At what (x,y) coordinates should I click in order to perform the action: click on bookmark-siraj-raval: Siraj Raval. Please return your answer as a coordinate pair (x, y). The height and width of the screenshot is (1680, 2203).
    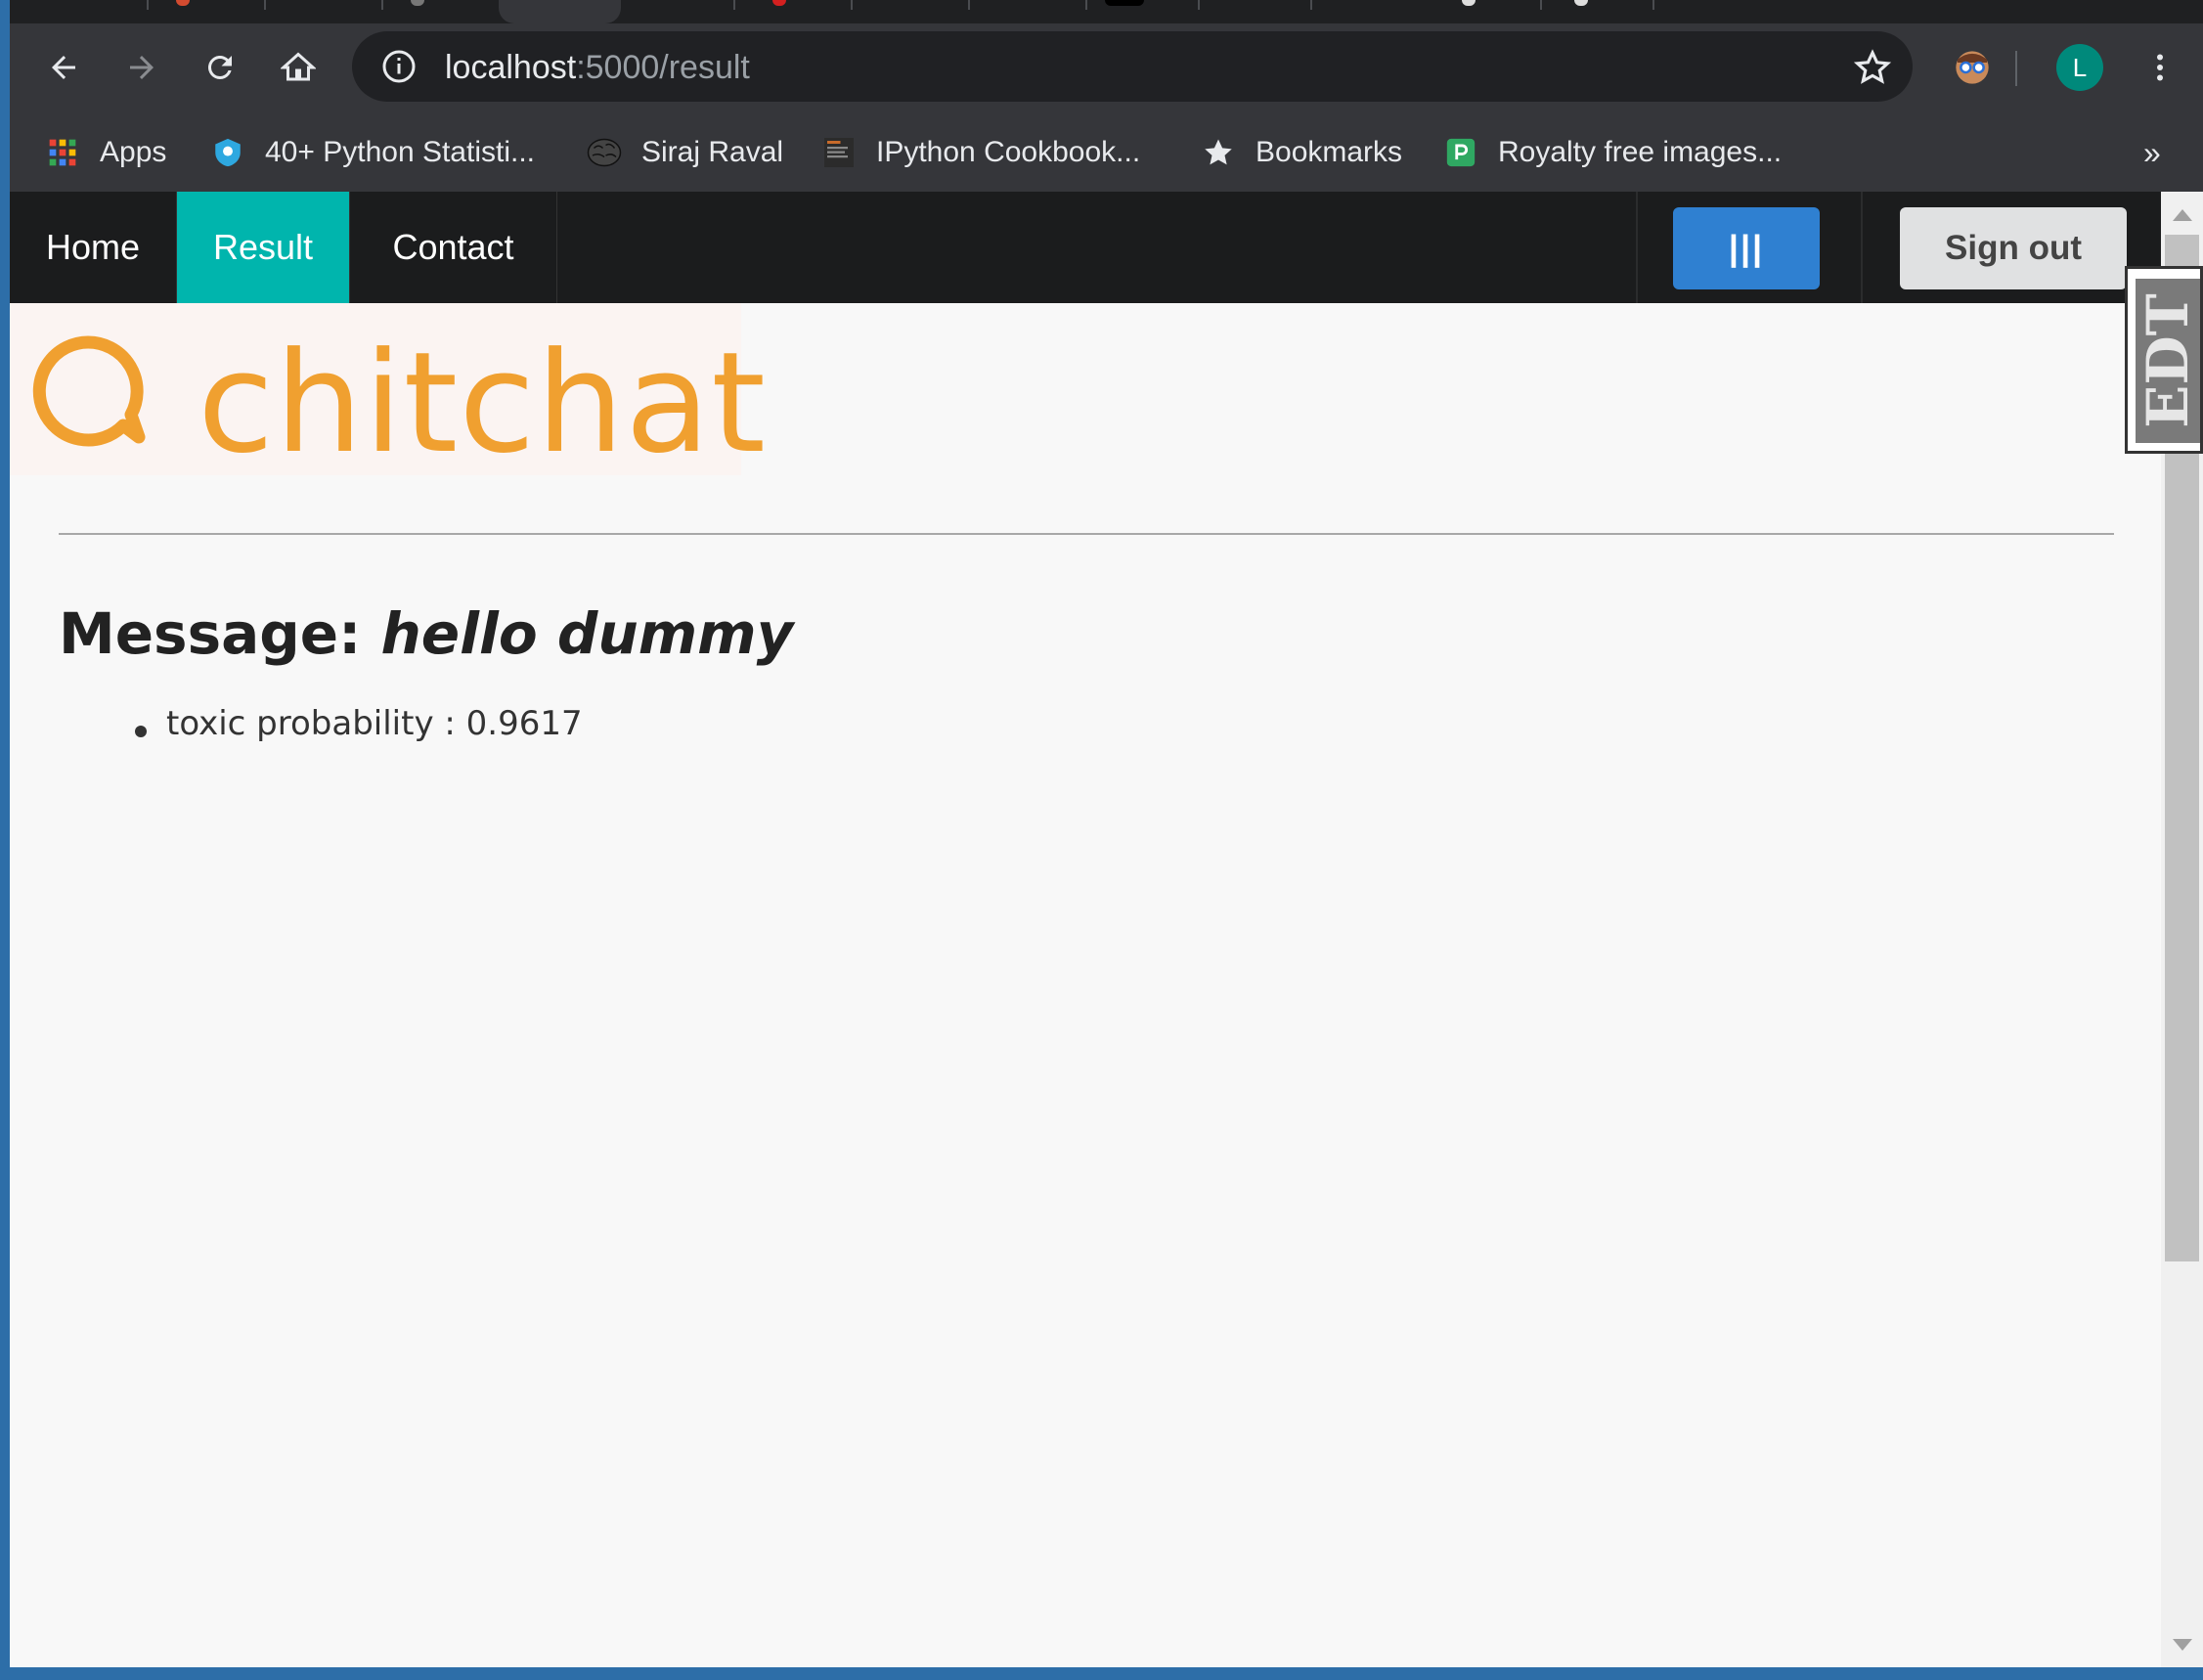
    Looking at the image, I should click on (685, 152).